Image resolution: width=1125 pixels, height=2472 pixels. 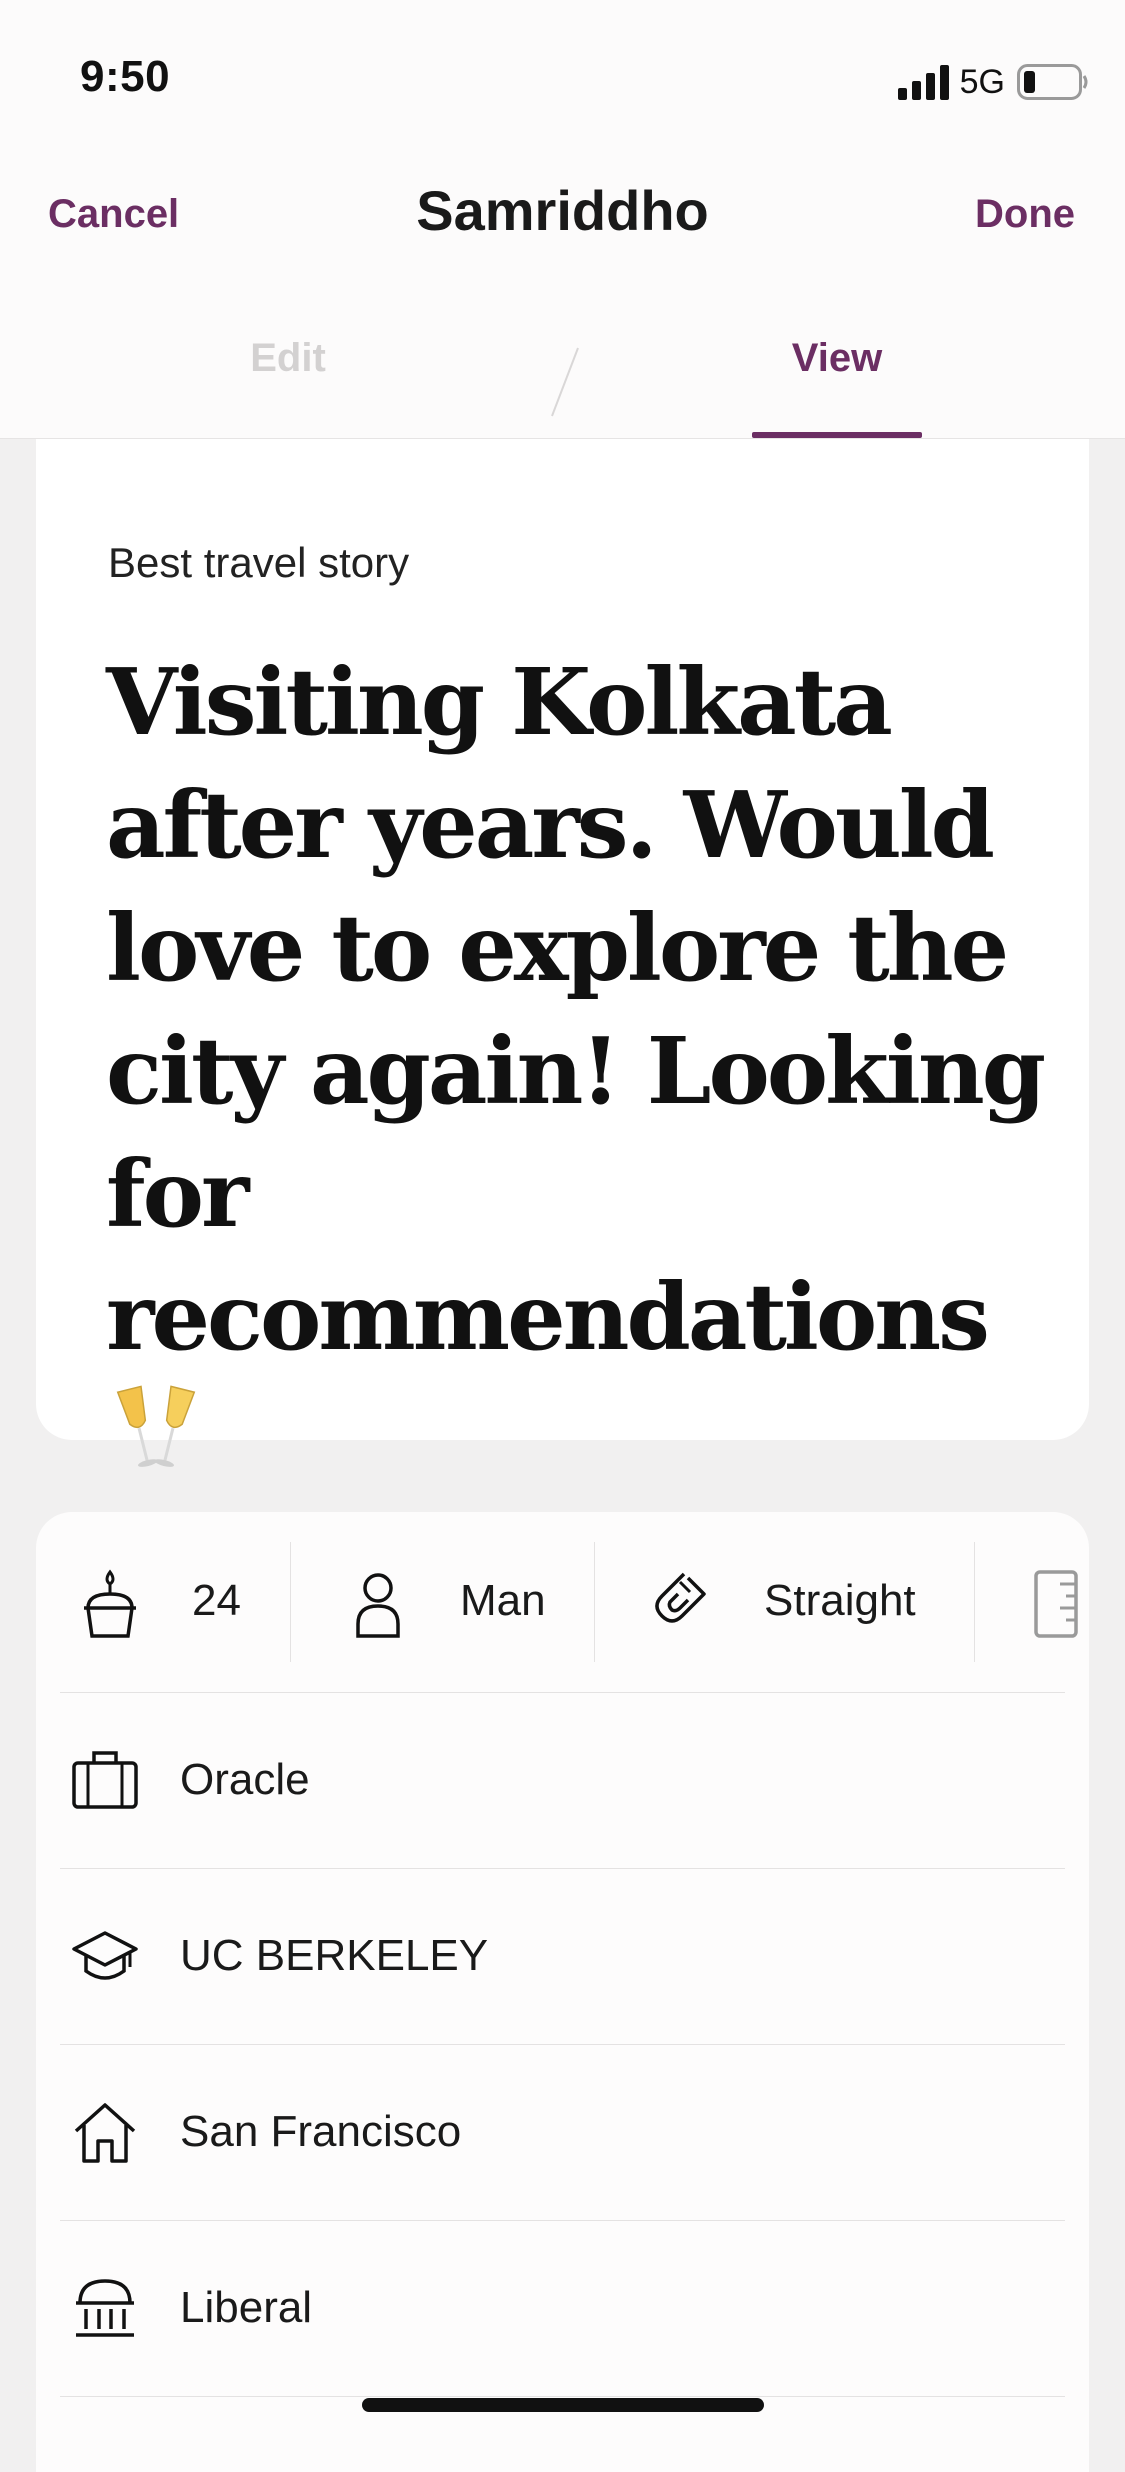 What do you see at coordinates (503, 1600) in the screenshot?
I see `gender-value: Man` at bounding box center [503, 1600].